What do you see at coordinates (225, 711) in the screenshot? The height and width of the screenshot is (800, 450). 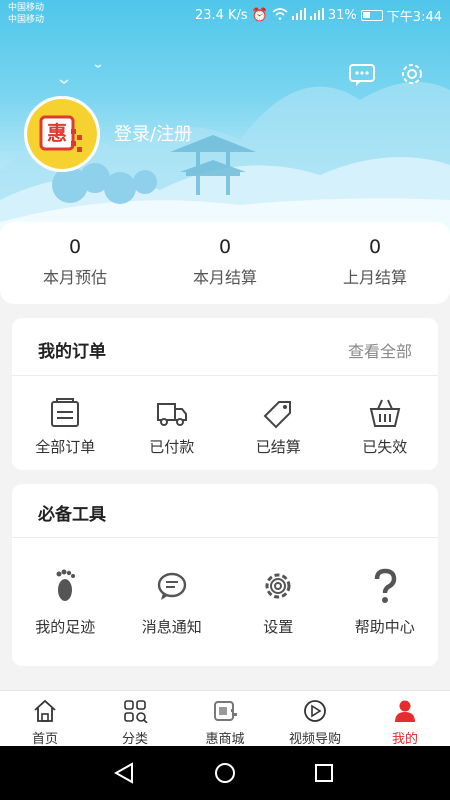 I see `mall-icon` at bounding box center [225, 711].